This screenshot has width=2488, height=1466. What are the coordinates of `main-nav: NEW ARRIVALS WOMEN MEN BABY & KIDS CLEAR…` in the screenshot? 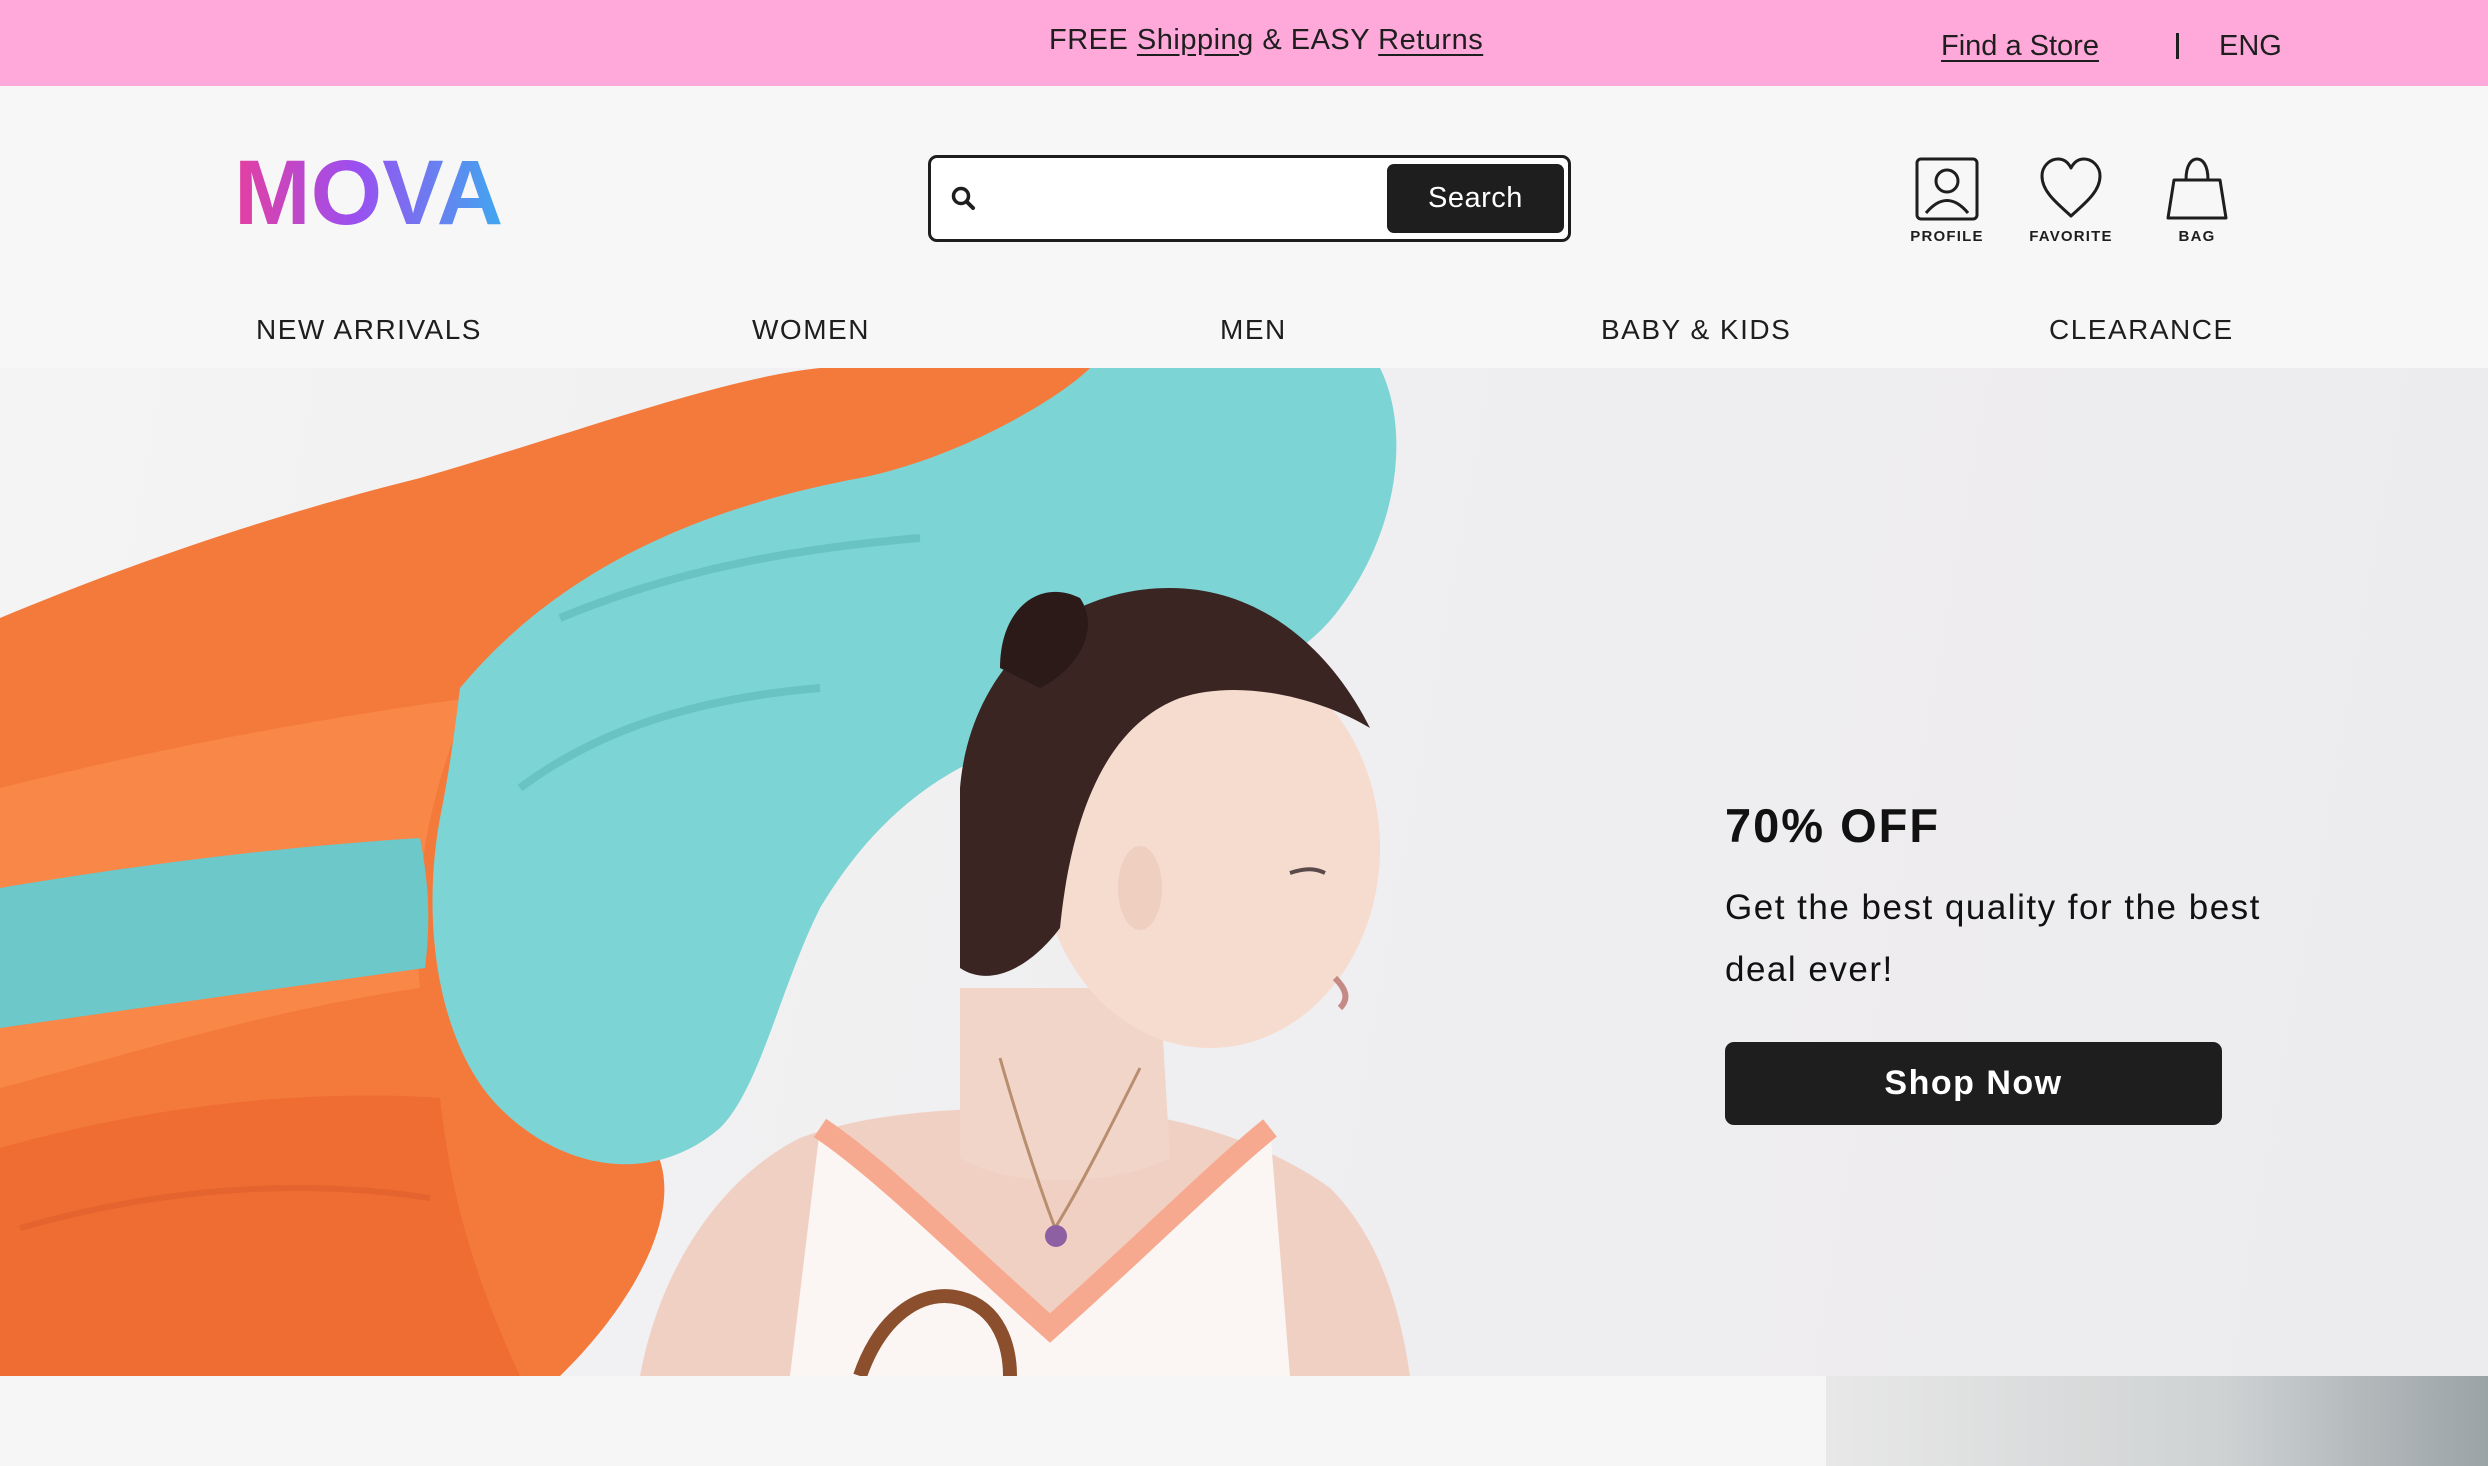 It's located at (1244, 341).